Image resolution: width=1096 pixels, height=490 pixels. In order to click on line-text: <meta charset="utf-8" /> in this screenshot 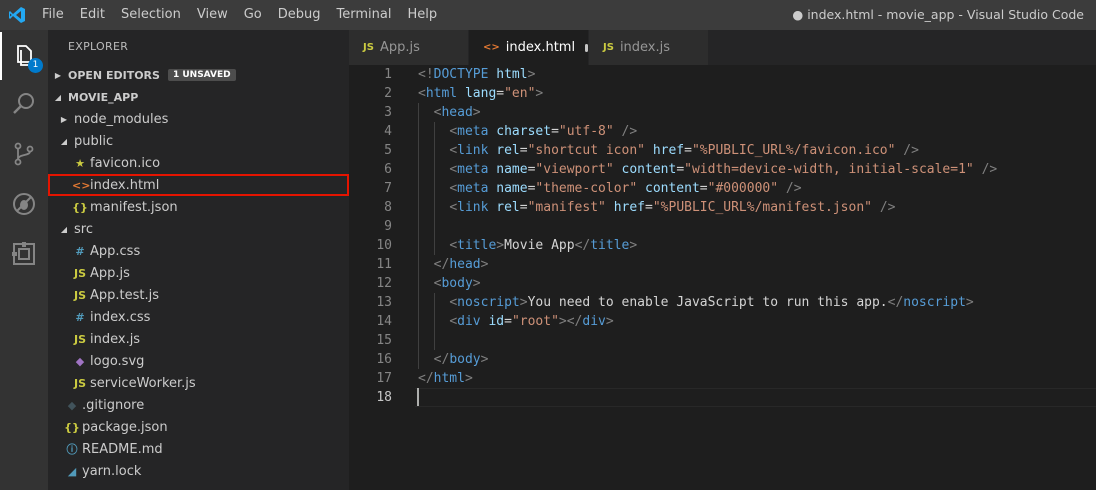, I will do `click(543, 131)`.